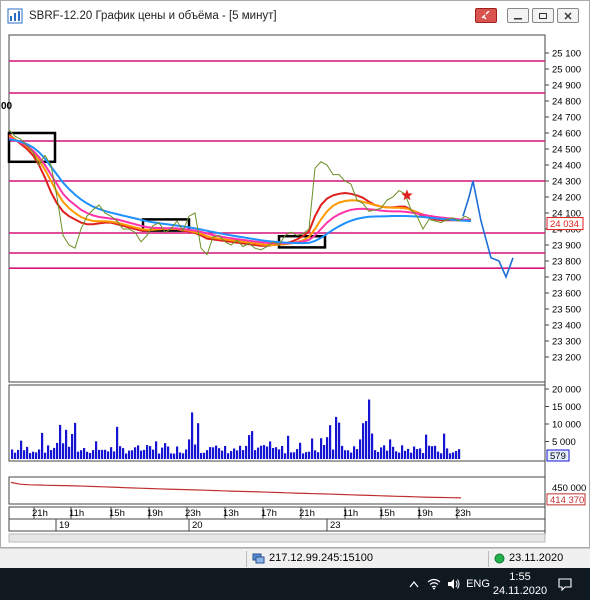 This screenshot has height=600, width=590. Describe the element at coordinates (258, 558) in the screenshot. I see `network-icon` at that location.